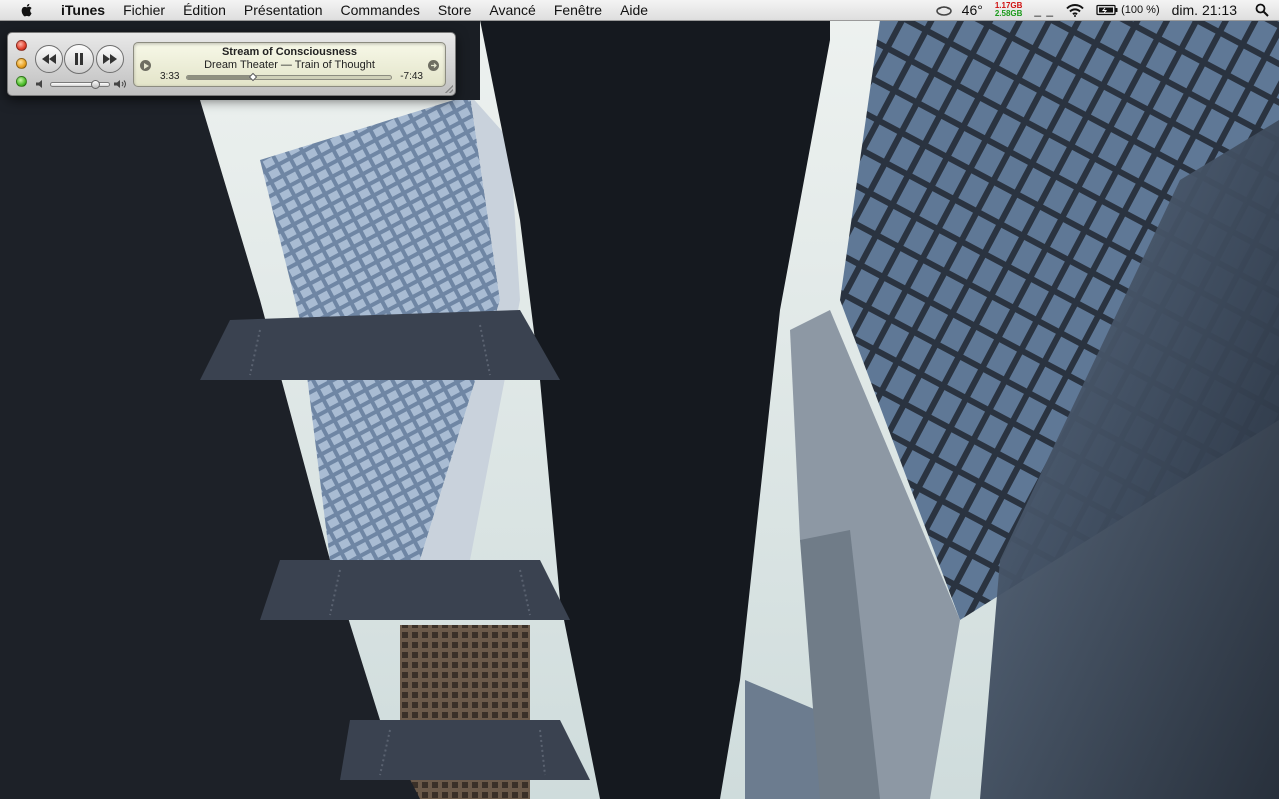 The image size is (1279, 799). Describe the element at coordinates (634, 10) in the screenshot. I see `menu-aide: Aide` at that location.